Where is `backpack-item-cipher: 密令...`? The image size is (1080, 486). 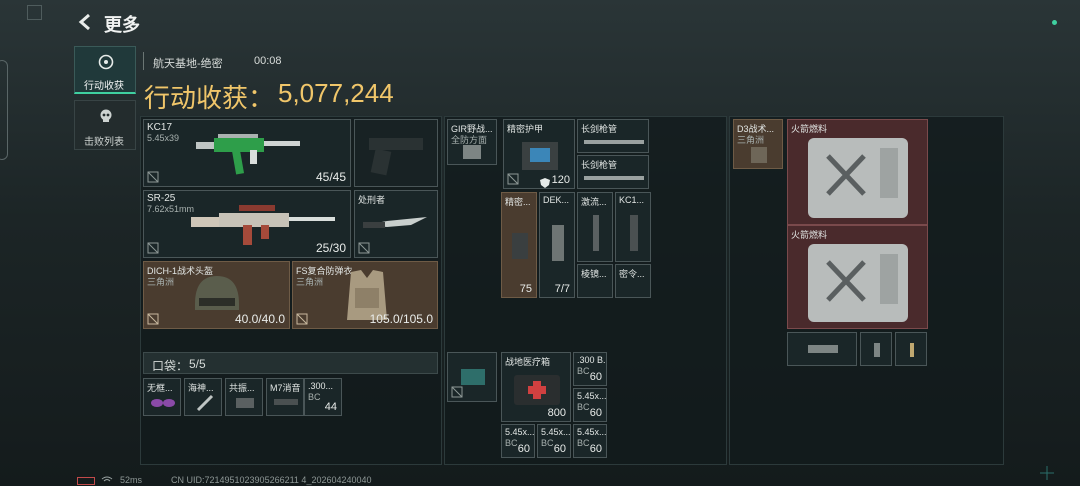 backpack-item-cipher: 密令... is located at coordinates (633, 281).